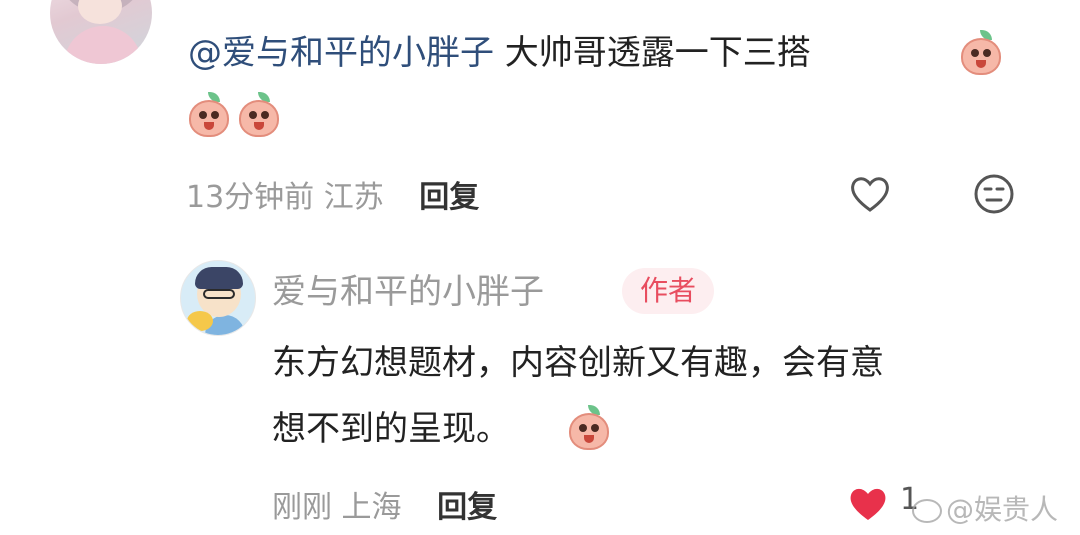 This screenshot has width=1080, height=535. I want to click on author-badge: 作者, so click(668, 291).